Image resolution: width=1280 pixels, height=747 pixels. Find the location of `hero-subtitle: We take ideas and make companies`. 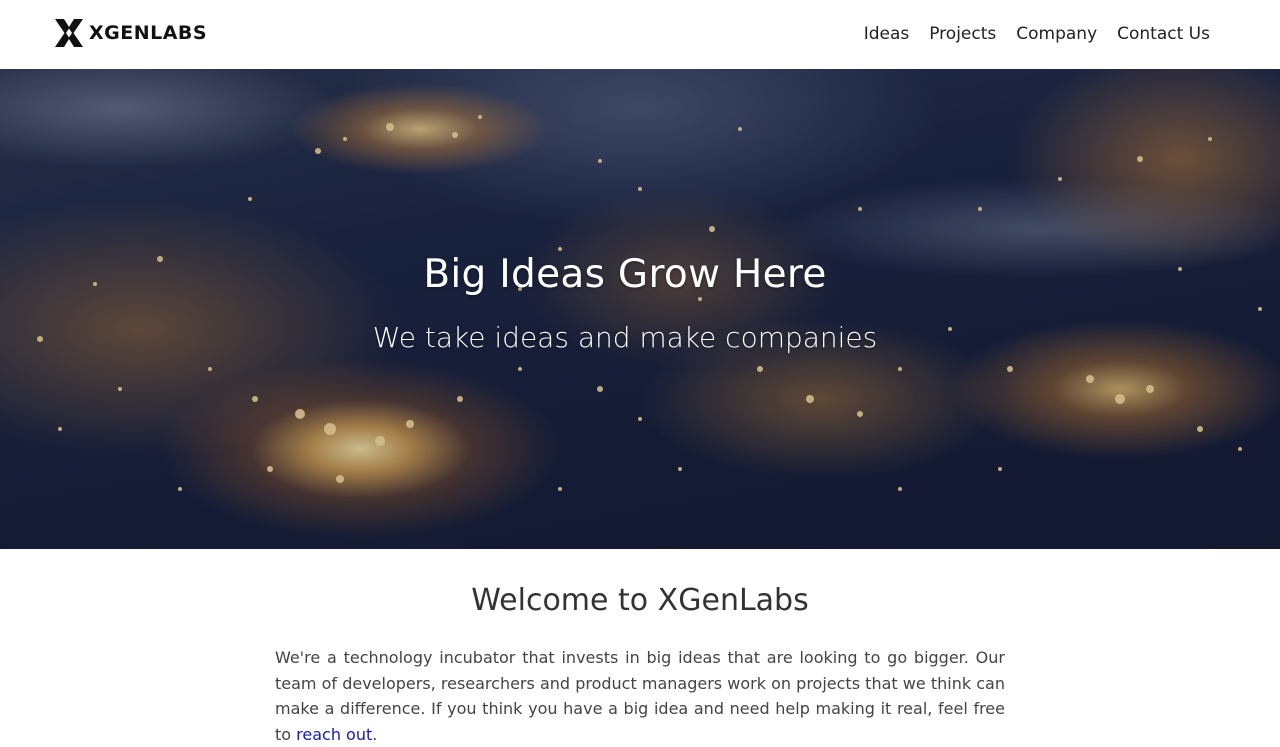

hero-subtitle: We take ideas and make companies is located at coordinates (625, 337).